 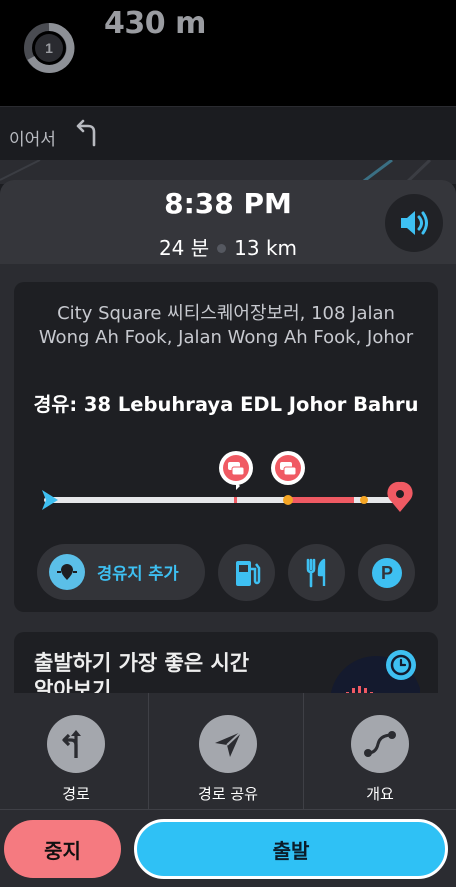 I want to click on svg-text: P, so click(x=386, y=573).